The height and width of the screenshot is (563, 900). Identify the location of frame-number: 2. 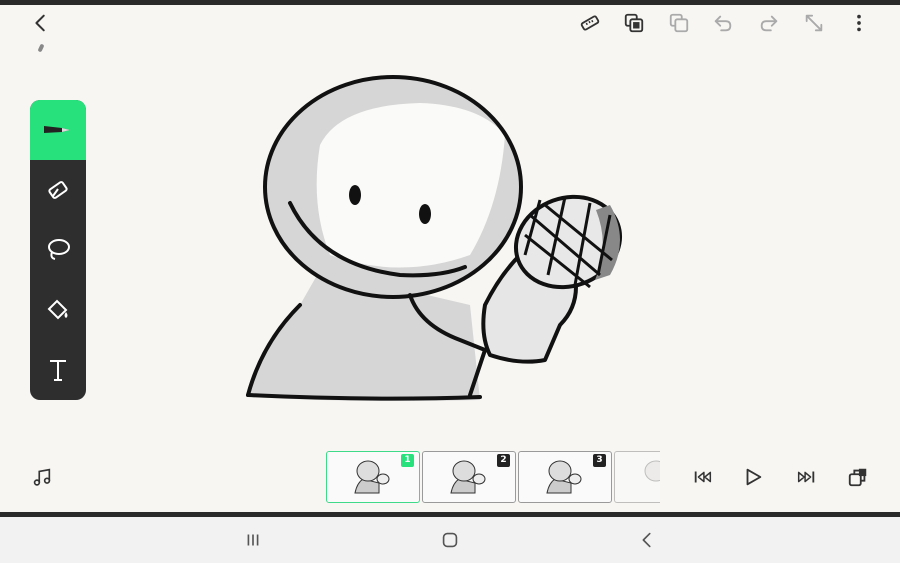
(503, 460).